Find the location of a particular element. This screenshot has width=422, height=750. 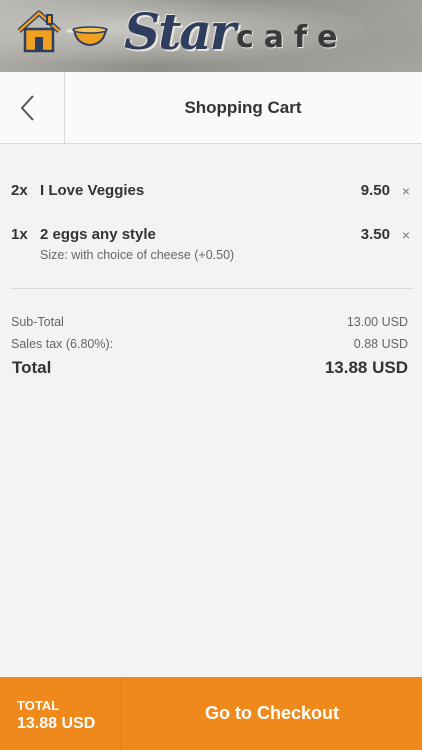

checkout-footer: TOTAL 13.88 USD Go to Checkout is located at coordinates (211, 713).